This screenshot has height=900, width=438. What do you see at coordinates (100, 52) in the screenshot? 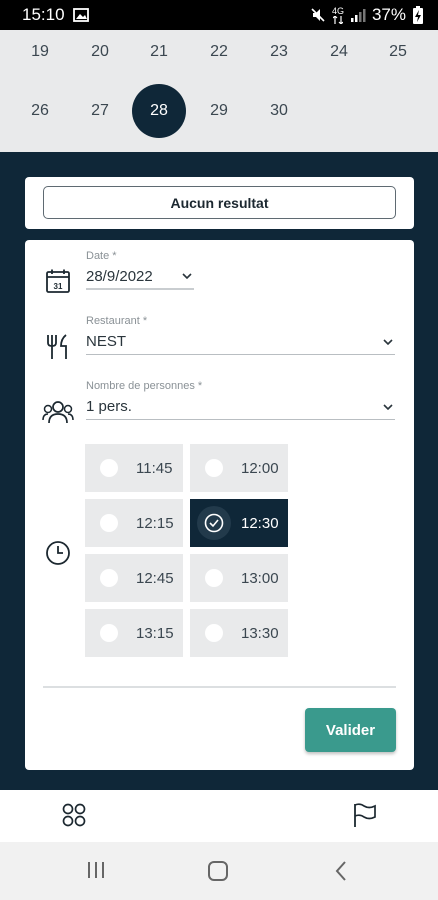
I see `calendar-day: 20` at bounding box center [100, 52].